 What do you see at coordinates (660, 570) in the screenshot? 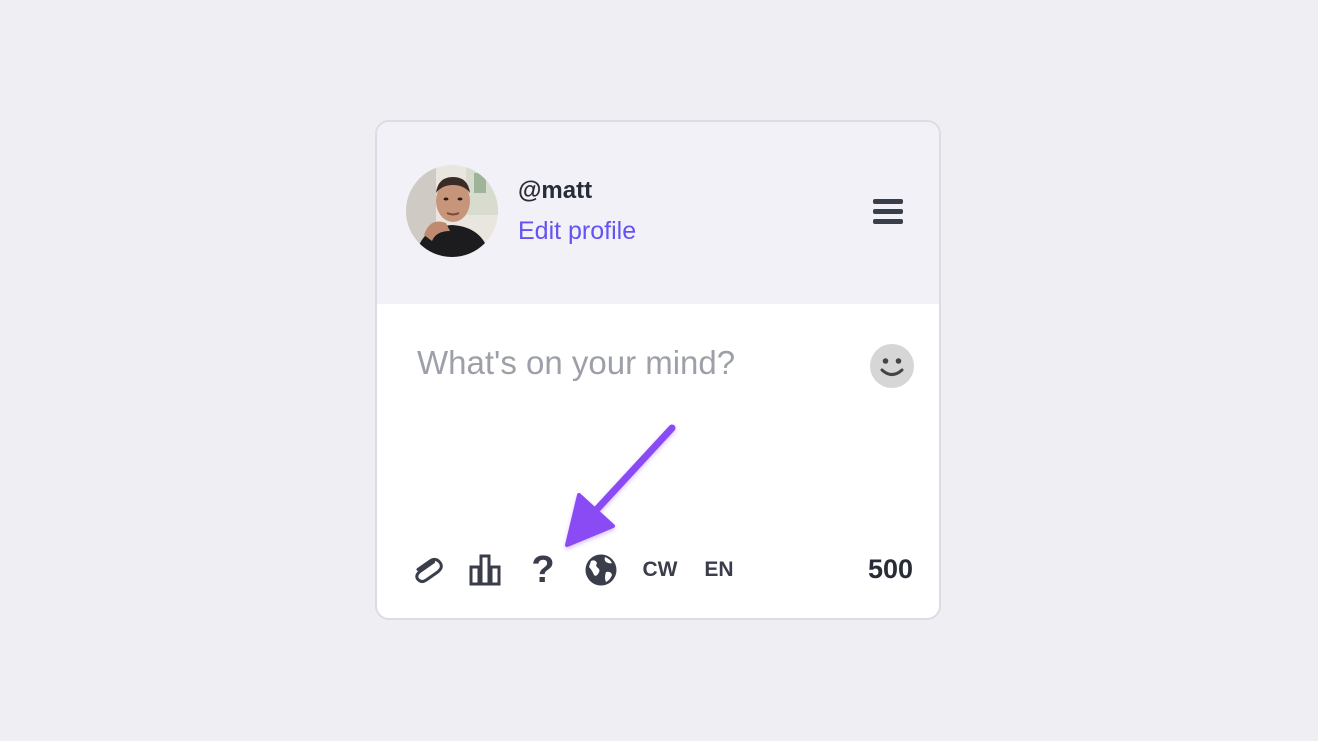
I see `content-warning-button: CW` at bounding box center [660, 570].